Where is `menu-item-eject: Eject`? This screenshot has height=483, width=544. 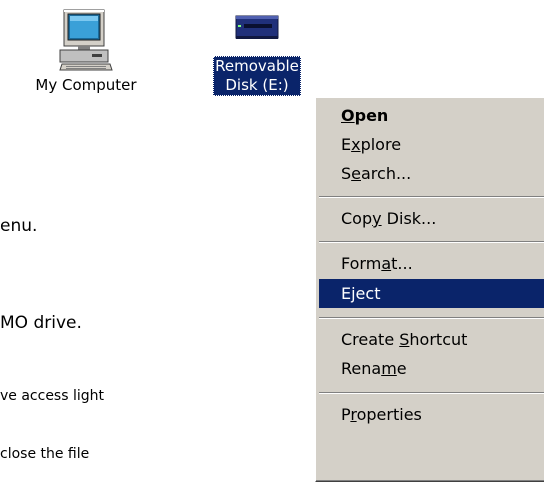 menu-item-eject: Eject is located at coordinates (431, 293).